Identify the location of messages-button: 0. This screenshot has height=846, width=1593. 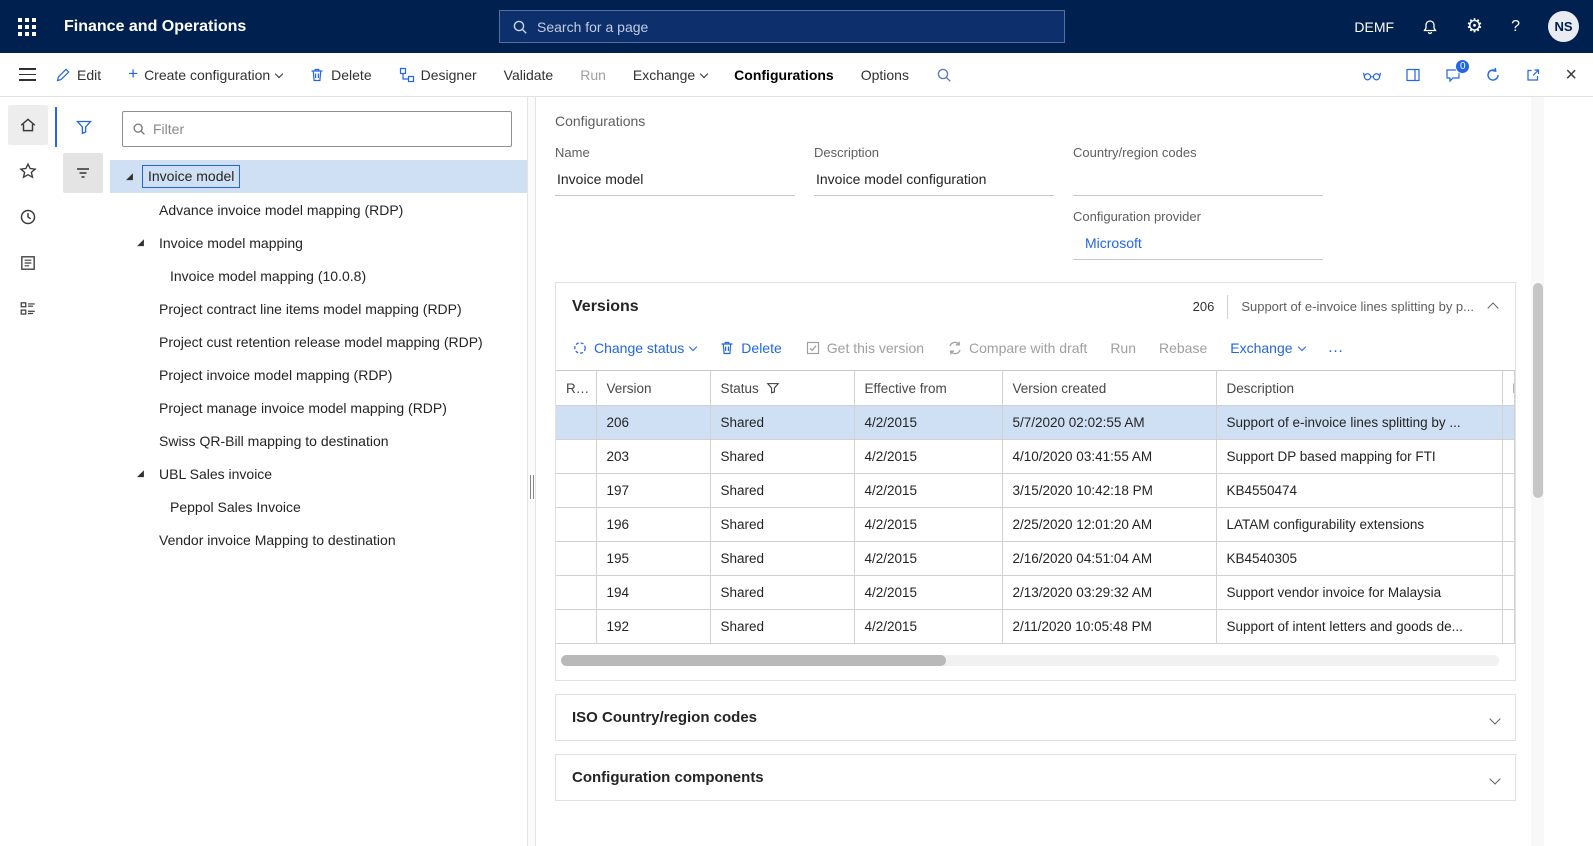
(1458, 70).